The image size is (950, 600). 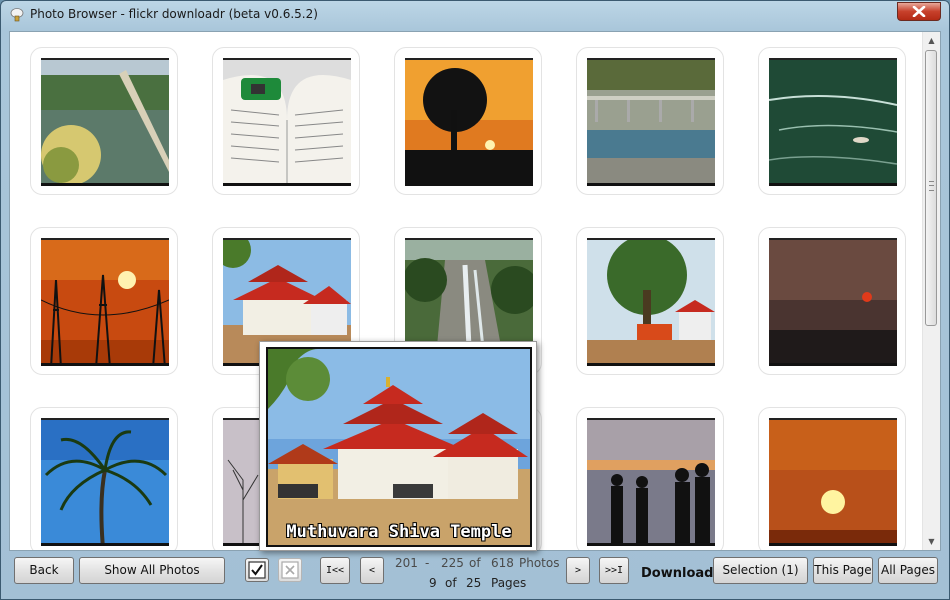 What do you see at coordinates (760, 570) in the screenshot?
I see `download-selection-button: Selection (1)` at bounding box center [760, 570].